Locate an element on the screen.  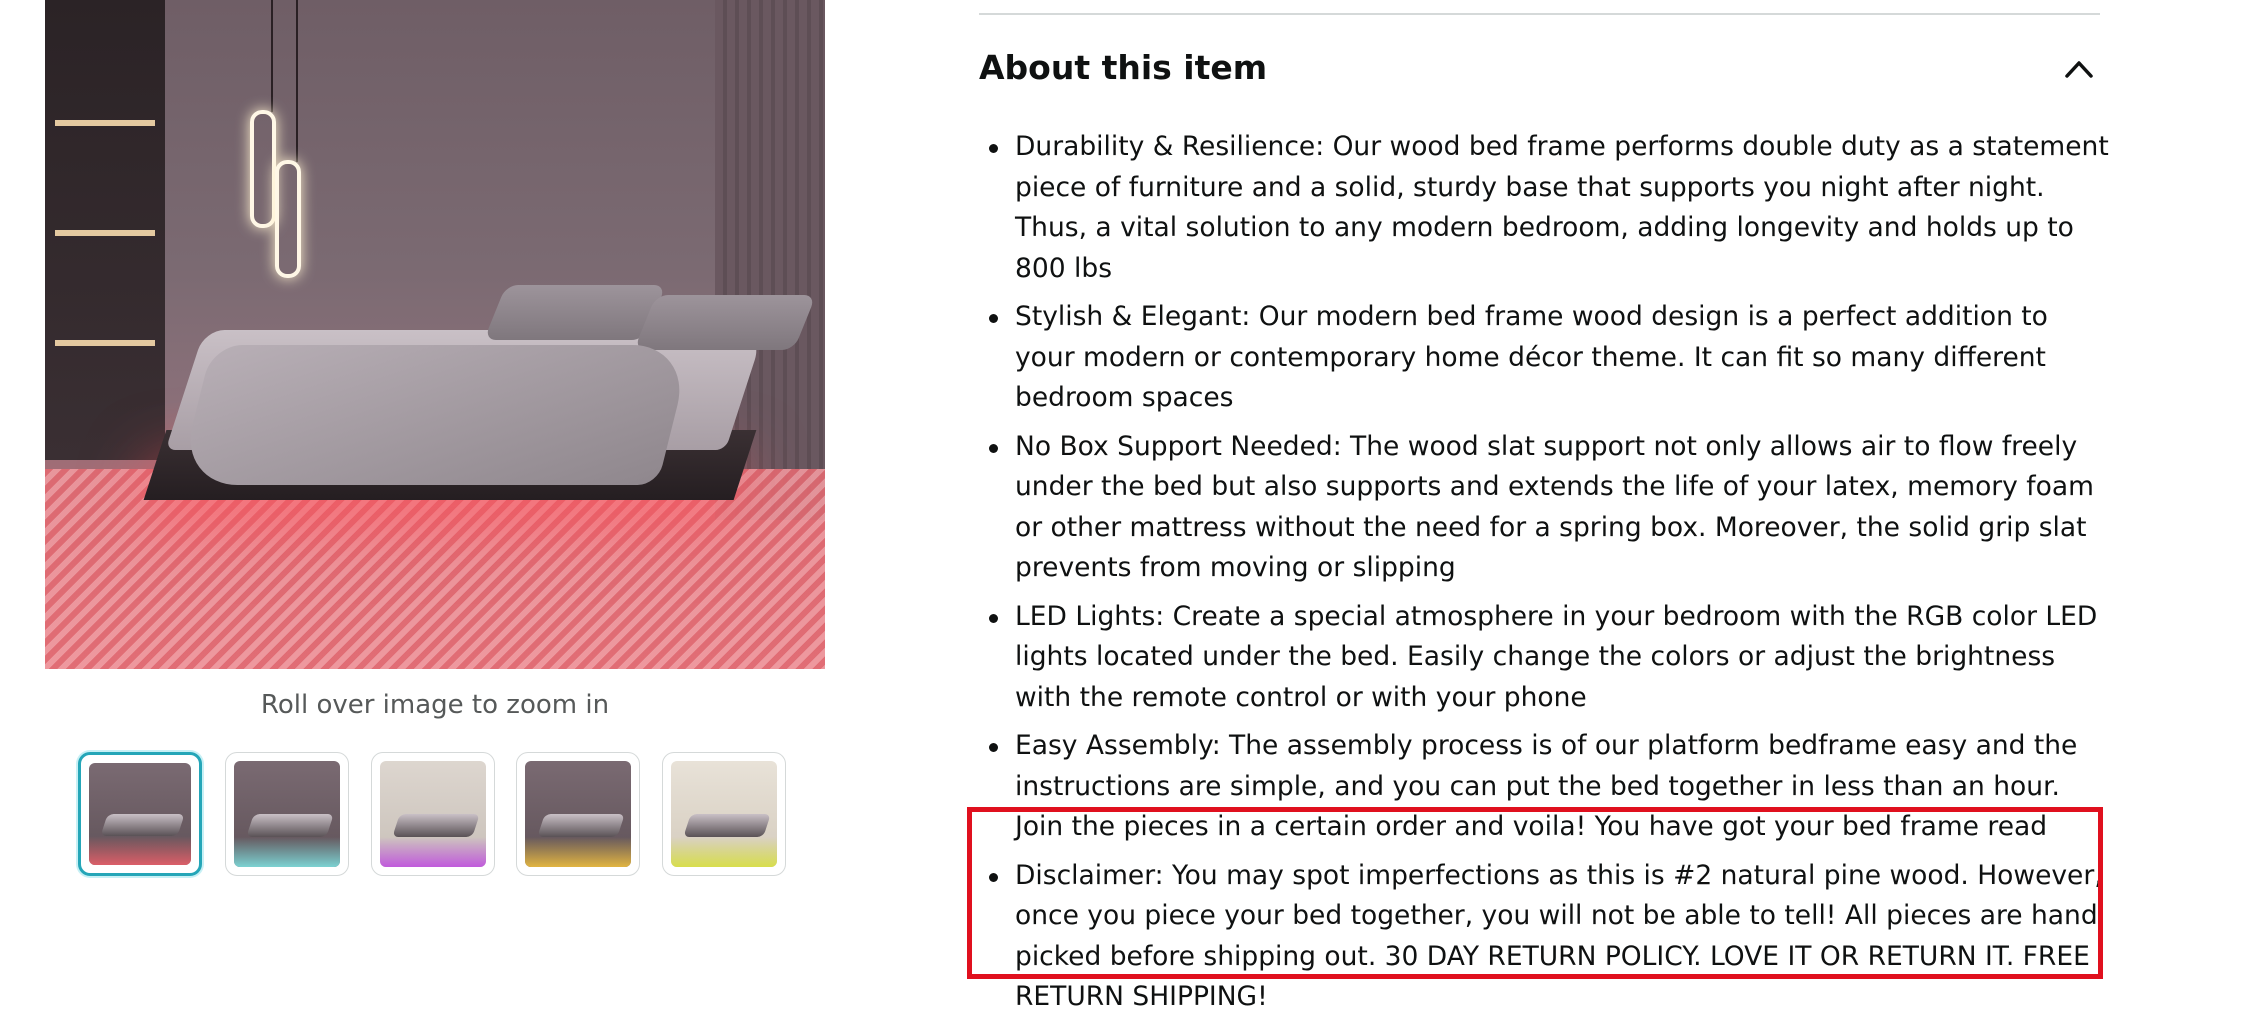
image-duvet is located at coordinates (435, 415).